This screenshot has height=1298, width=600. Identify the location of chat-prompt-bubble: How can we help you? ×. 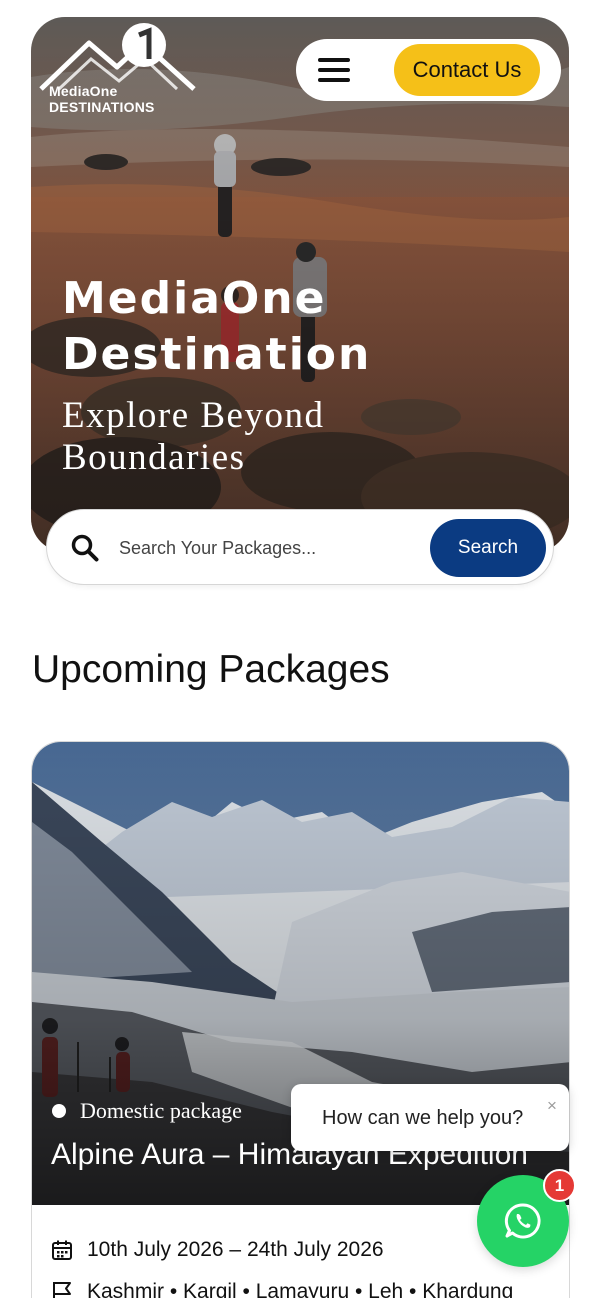
(430, 1117).